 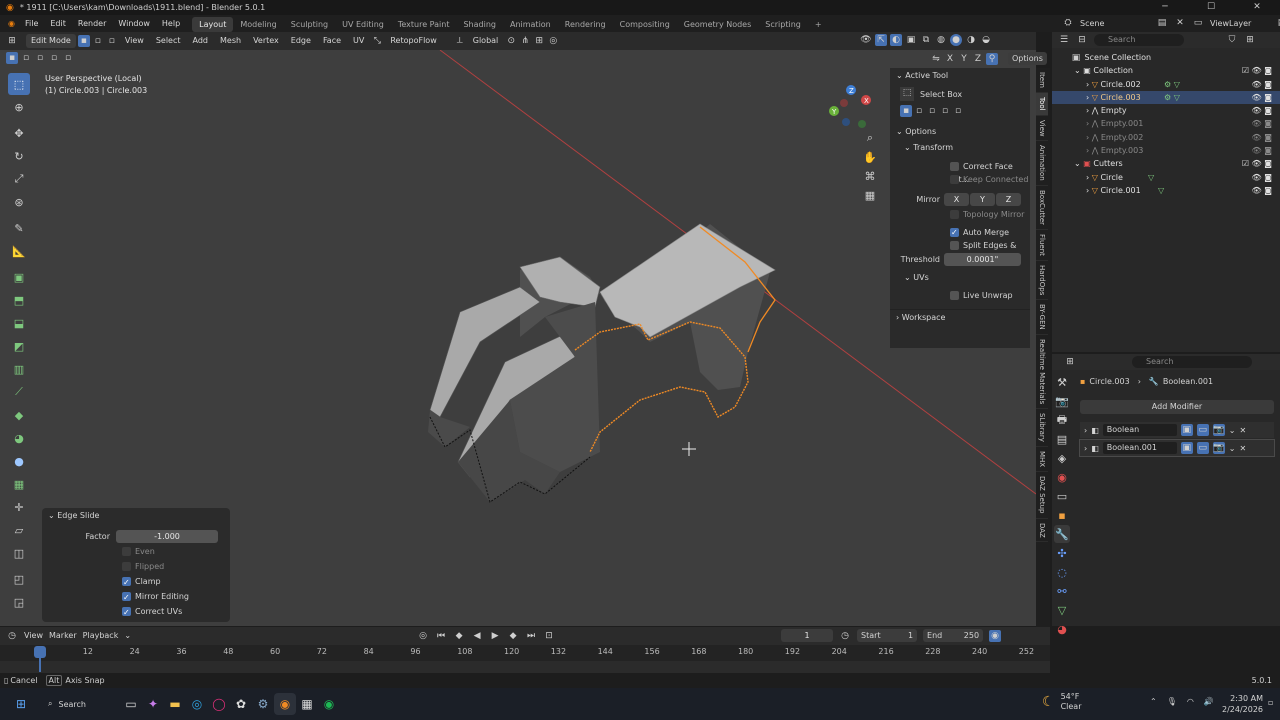 What do you see at coordinates (175, 704) in the screenshot?
I see `file-explorer-icon: ▬` at bounding box center [175, 704].